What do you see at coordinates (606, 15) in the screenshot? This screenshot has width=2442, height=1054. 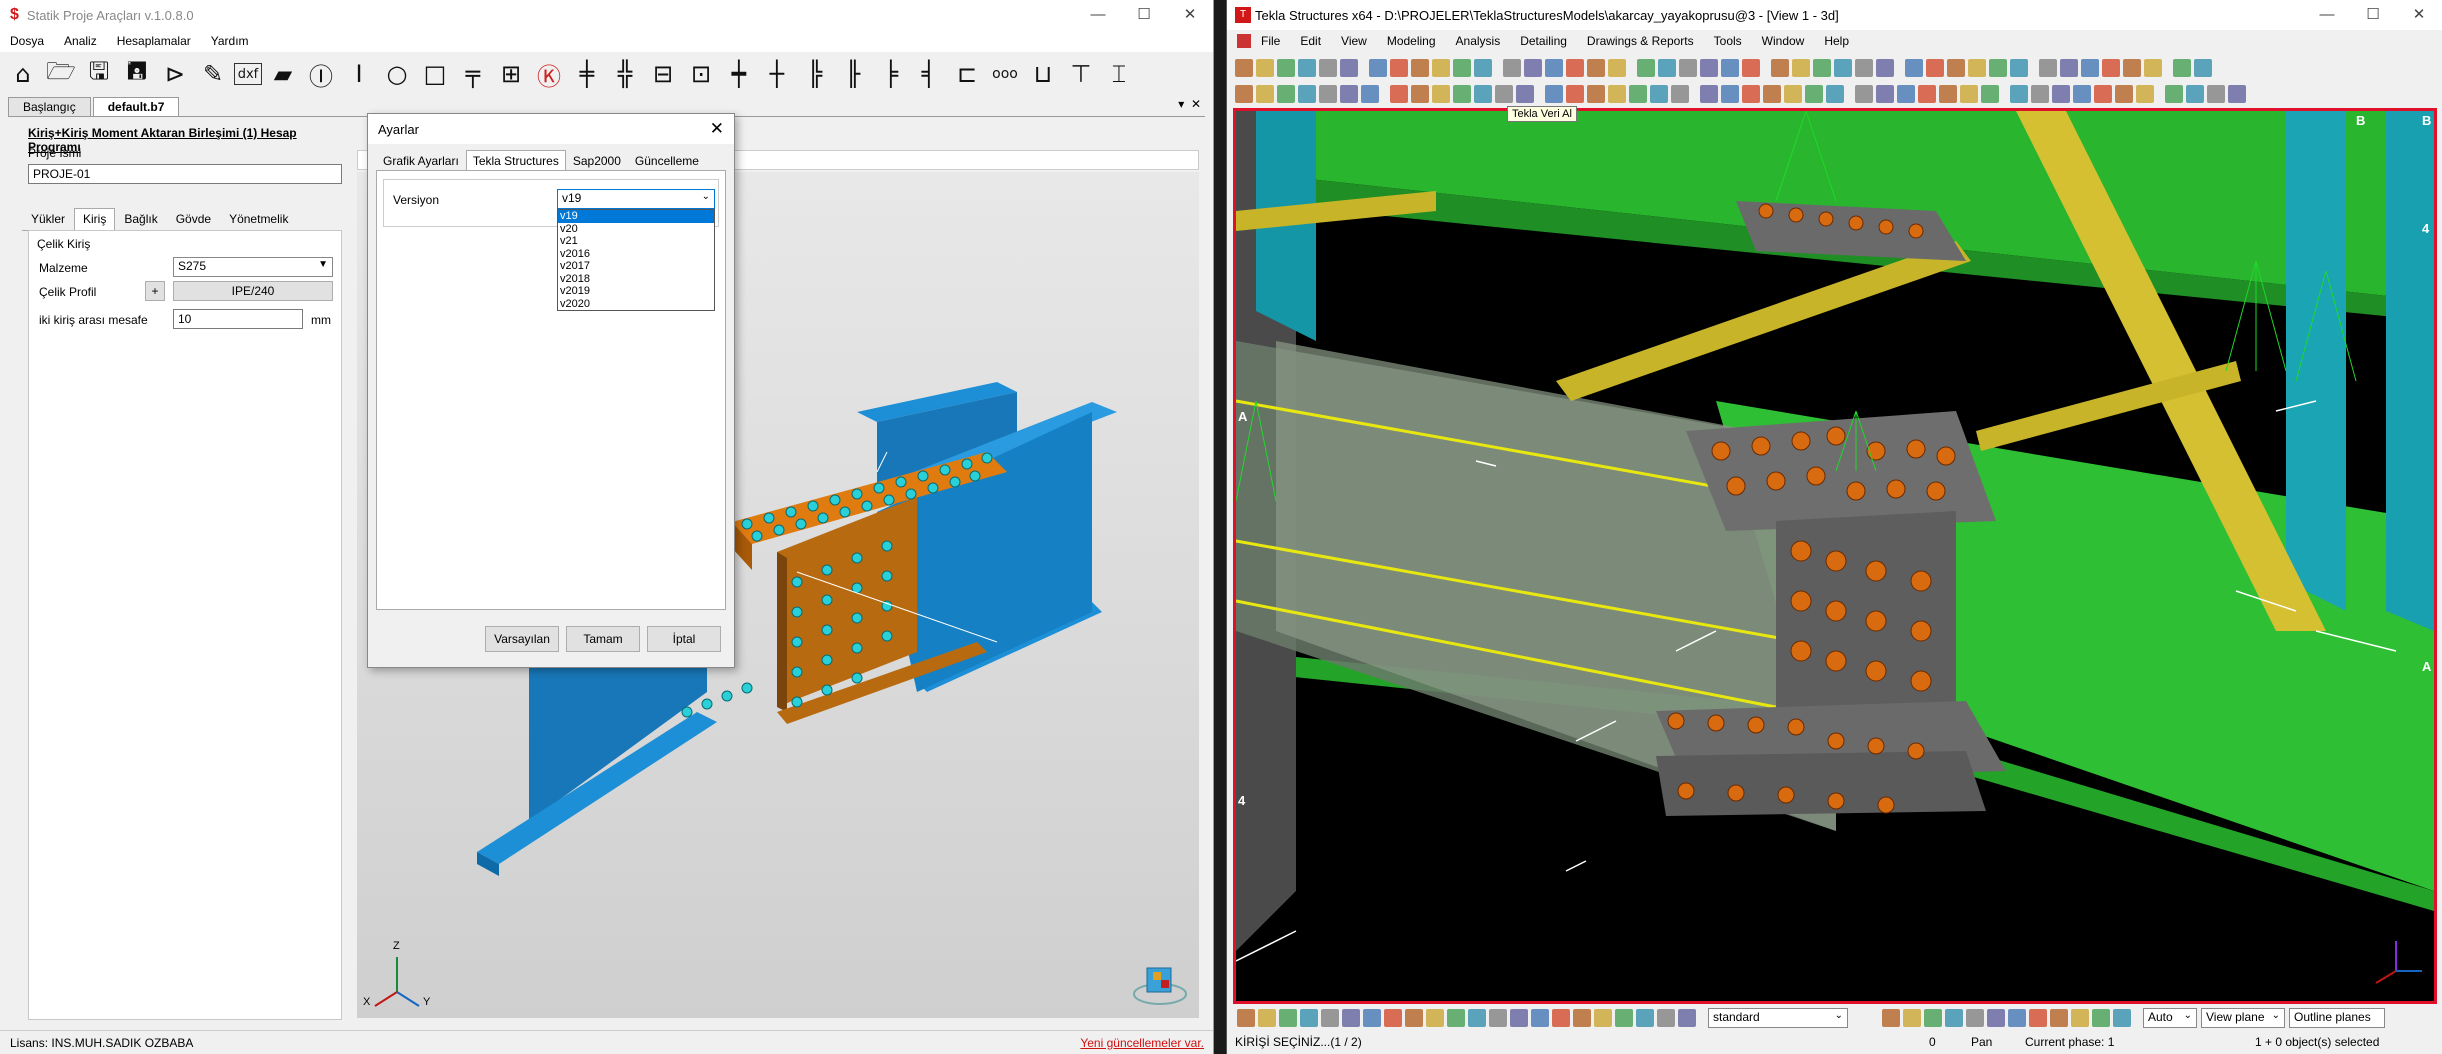 I see `left-title-bar: $ Statik Proje Araçları v.1.0.8.0 — ☐ ✕` at bounding box center [606, 15].